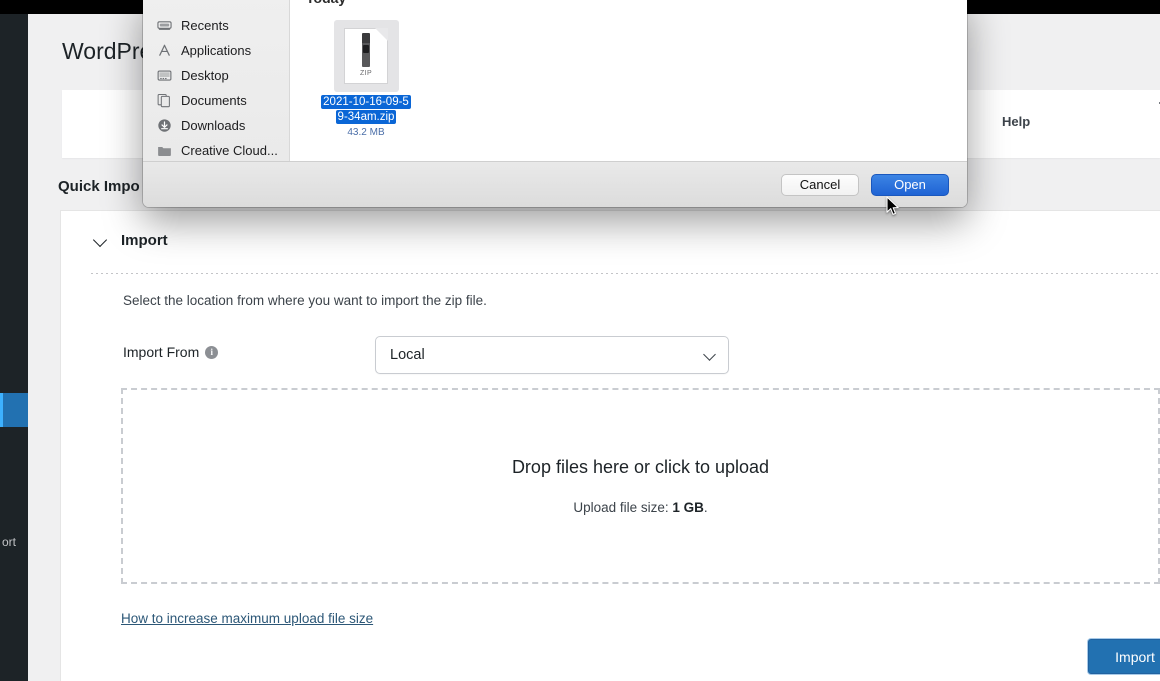 The width and height of the screenshot is (1160, 681). Describe the element at coordinates (212, 352) in the screenshot. I see `info-icon: i` at that location.